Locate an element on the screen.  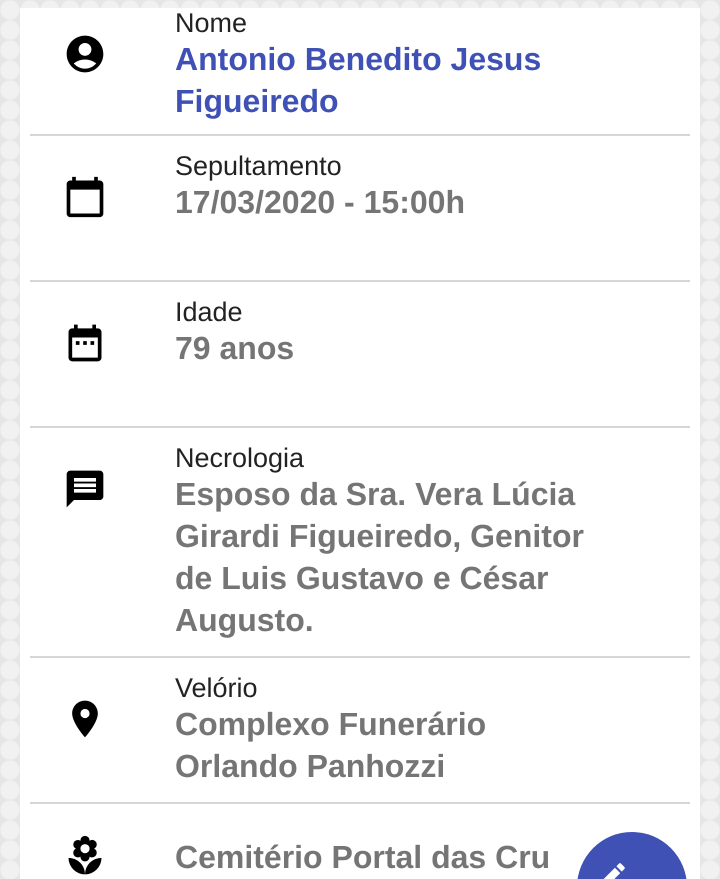
field-label: Sepultamento is located at coordinates (259, 166).